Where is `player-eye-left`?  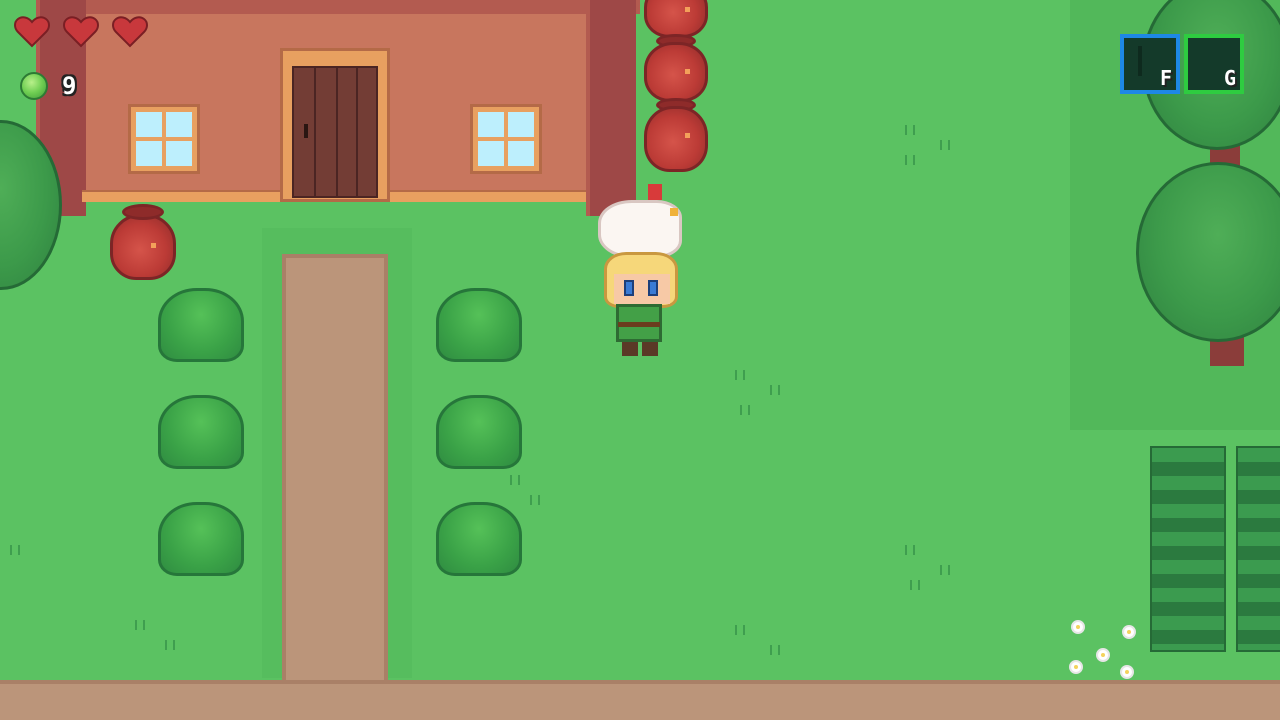 player-eye-left is located at coordinates (629, 288).